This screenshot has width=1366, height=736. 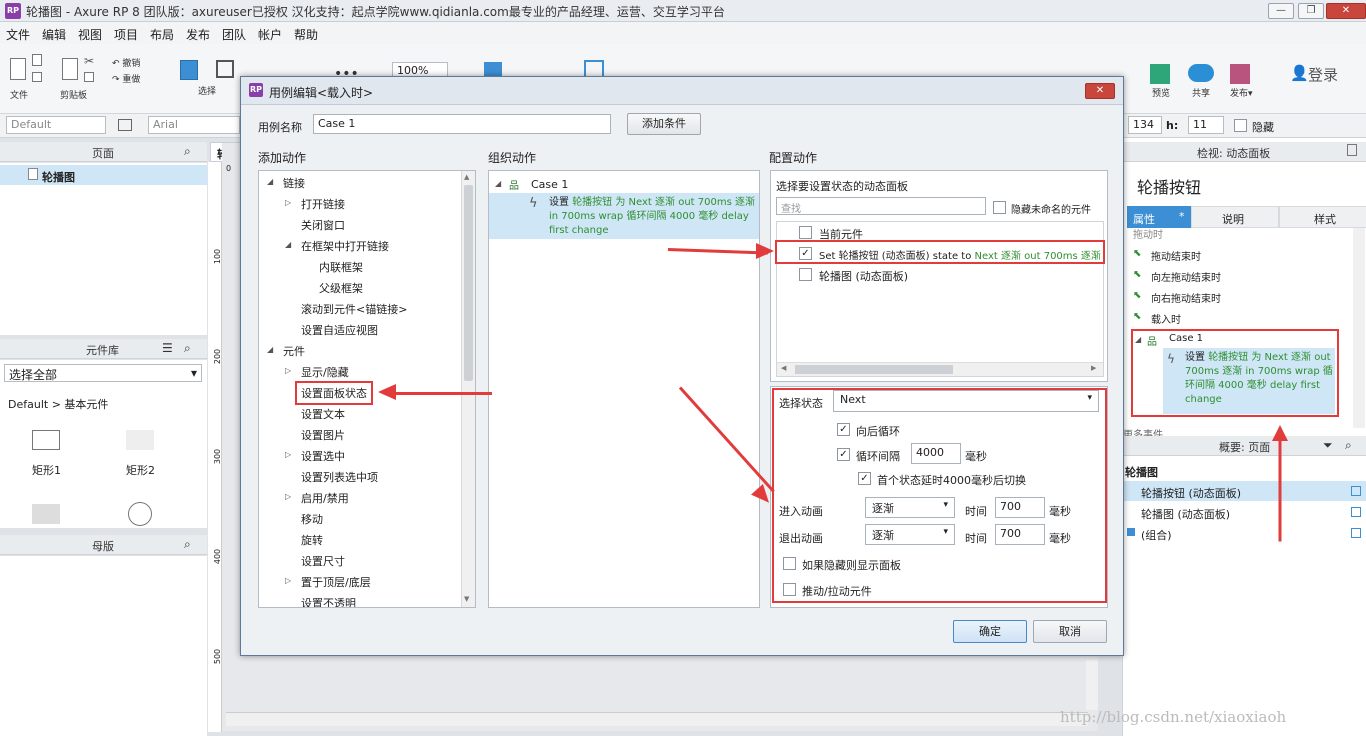 I want to click on outline-item: 轮播按钮 (动态面板), so click(x=1244, y=491).